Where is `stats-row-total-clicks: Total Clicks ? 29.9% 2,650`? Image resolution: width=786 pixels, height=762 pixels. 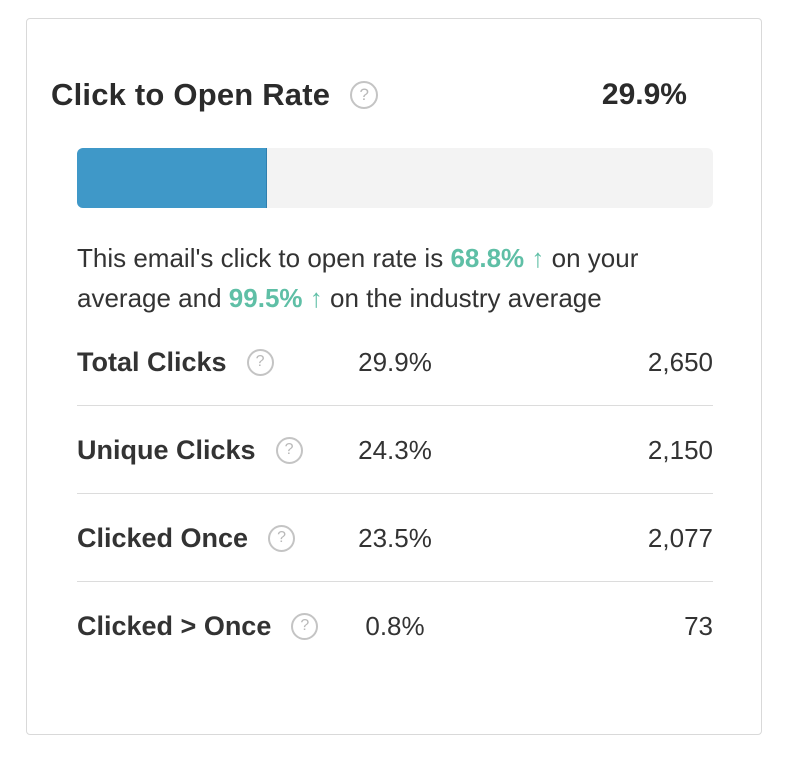
stats-row-total-clicks: Total Clicks ? 29.9% 2,650 is located at coordinates (395, 362).